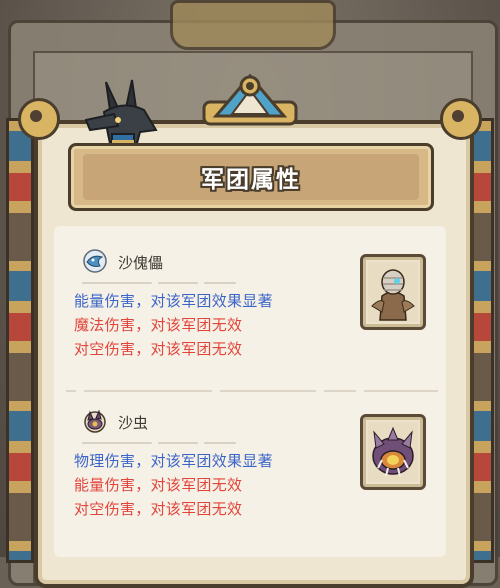  I want to click on sand-golem-portrait-icon, so click(393, 292).